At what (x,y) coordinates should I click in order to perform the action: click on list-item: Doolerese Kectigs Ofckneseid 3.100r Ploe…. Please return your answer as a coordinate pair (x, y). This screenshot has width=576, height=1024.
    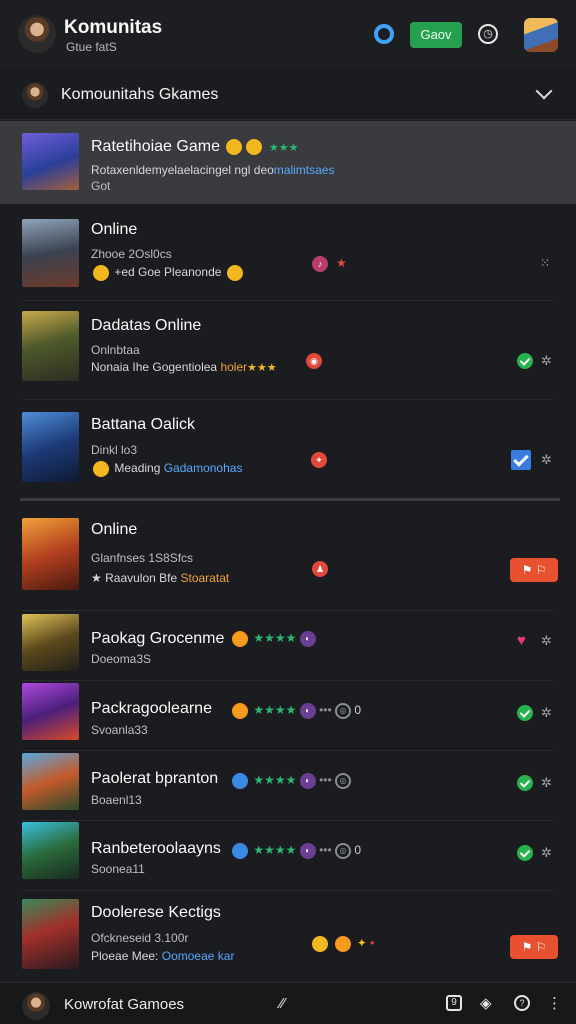
    Looking at the image, I should click on (288, 936).